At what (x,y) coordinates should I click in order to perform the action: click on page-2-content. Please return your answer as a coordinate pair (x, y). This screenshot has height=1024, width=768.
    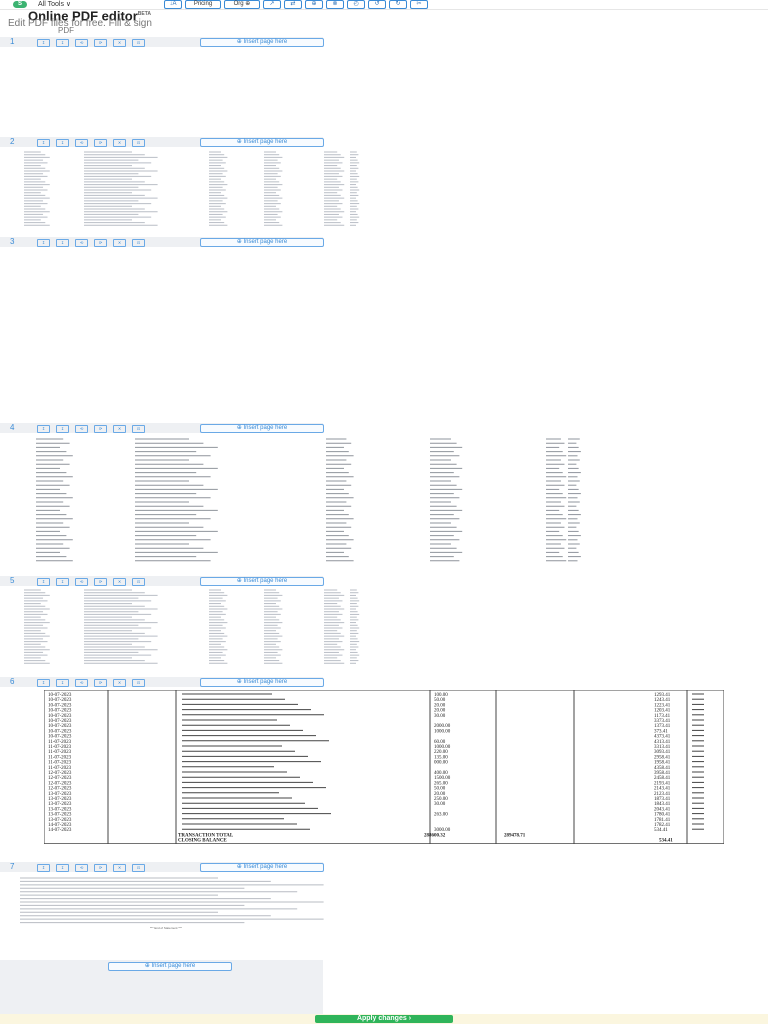
    Looking at the image, I should click on (194, 190).